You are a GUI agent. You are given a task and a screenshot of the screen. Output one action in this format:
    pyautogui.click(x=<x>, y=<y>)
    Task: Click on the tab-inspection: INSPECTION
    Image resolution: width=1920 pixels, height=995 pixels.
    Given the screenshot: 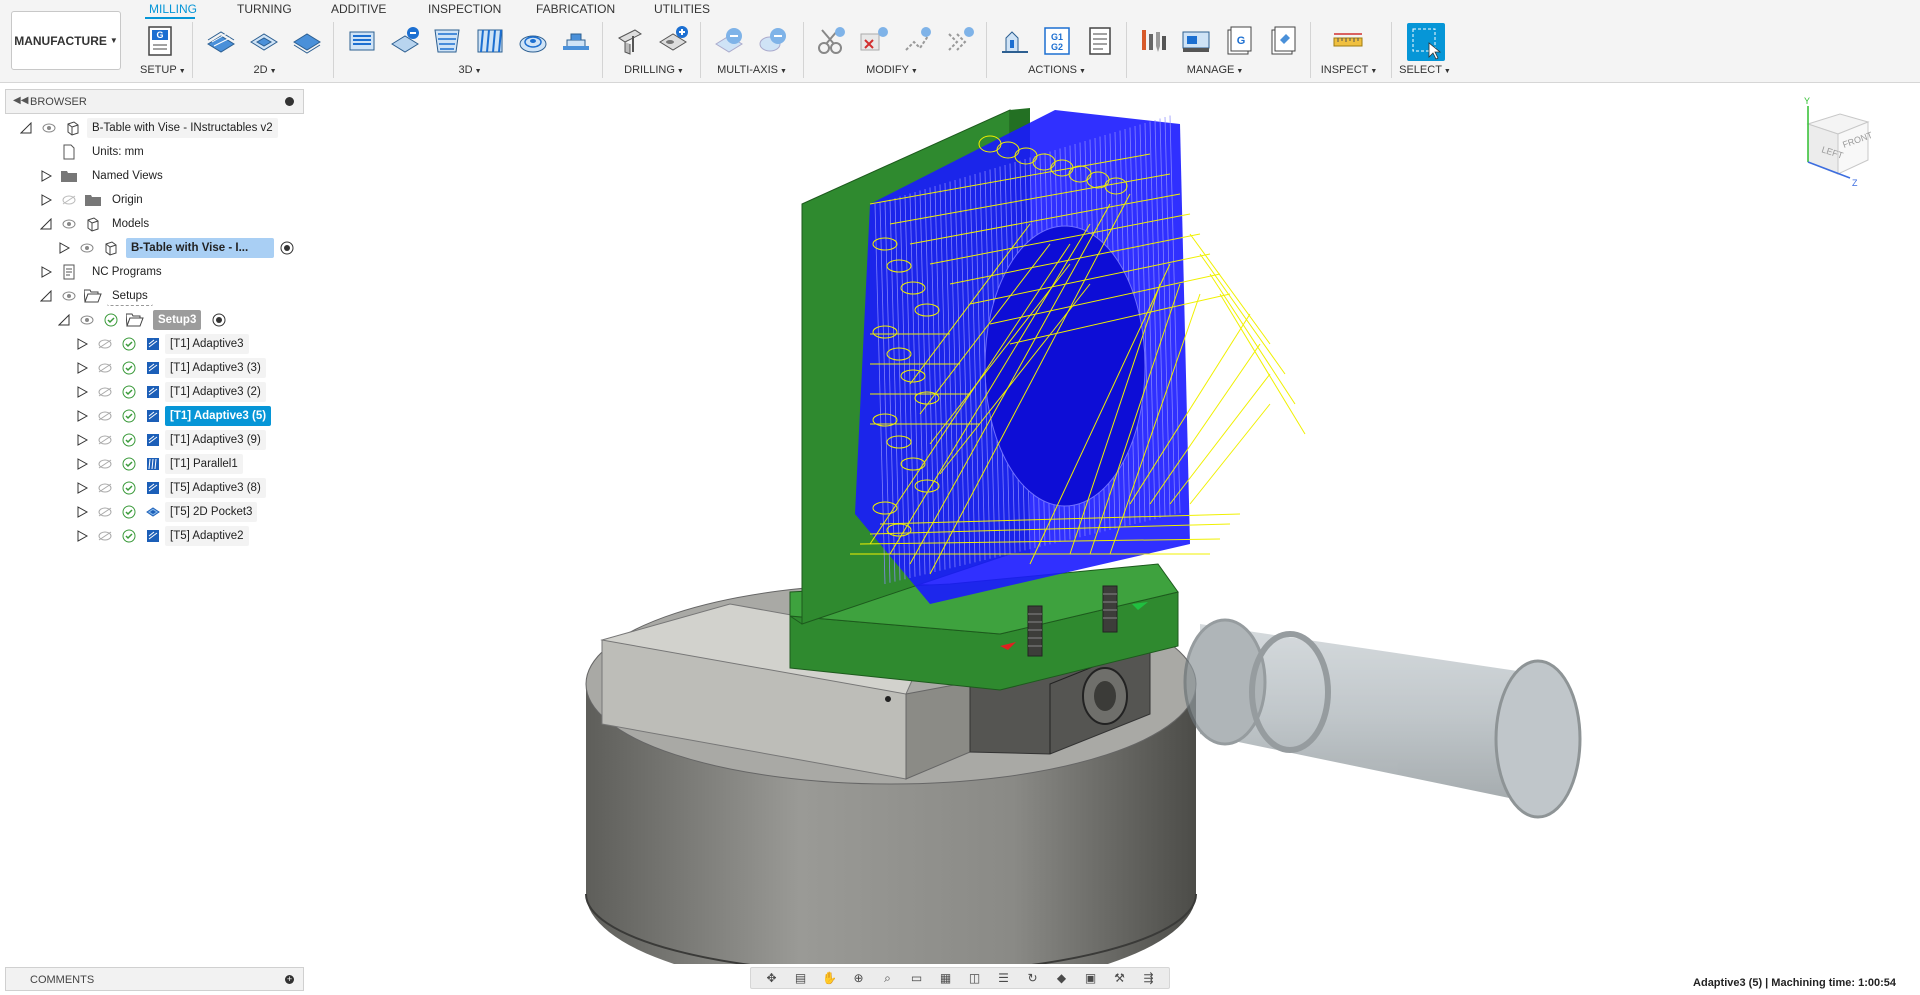 What is the action you would take?
    pyautogui.click(x=462, y=10)
    